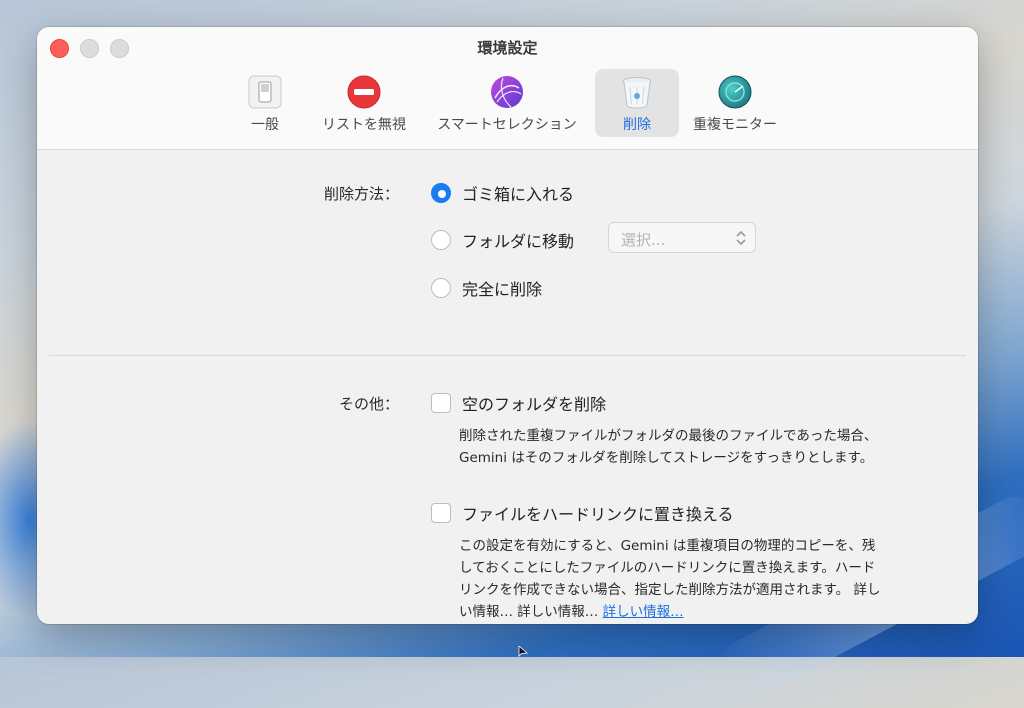 This screenshot has width=1024, height=708. I want to click on section-divider, so click(507, 355).